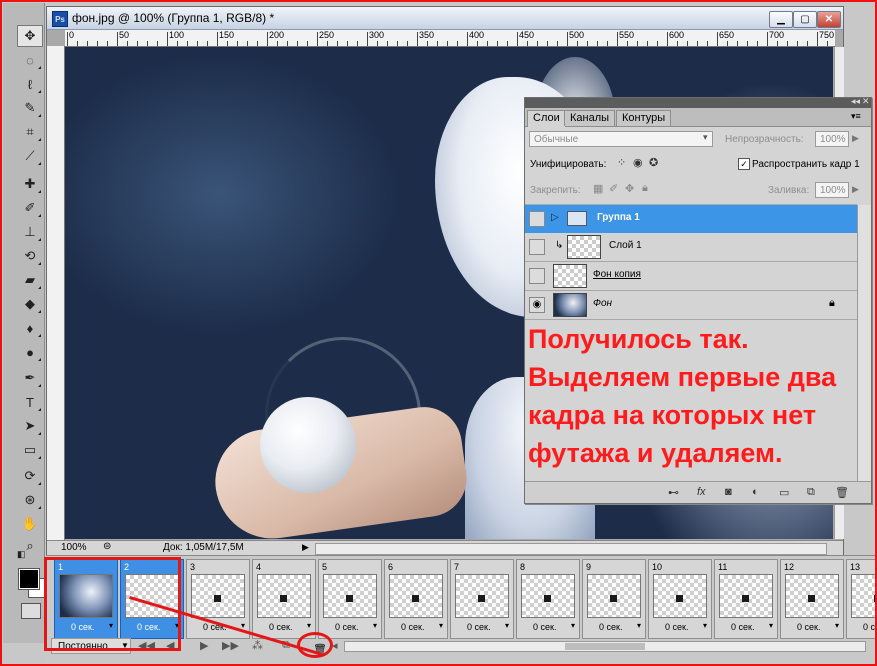 The width and height of the screenshot is (877, 666). I want to click on layer-row: ◉ Фон 🔒︎, so click(691, 305).